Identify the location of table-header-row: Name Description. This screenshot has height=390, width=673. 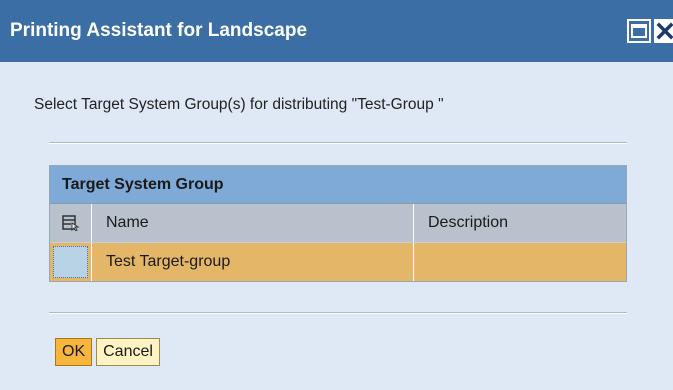
(338, 222).